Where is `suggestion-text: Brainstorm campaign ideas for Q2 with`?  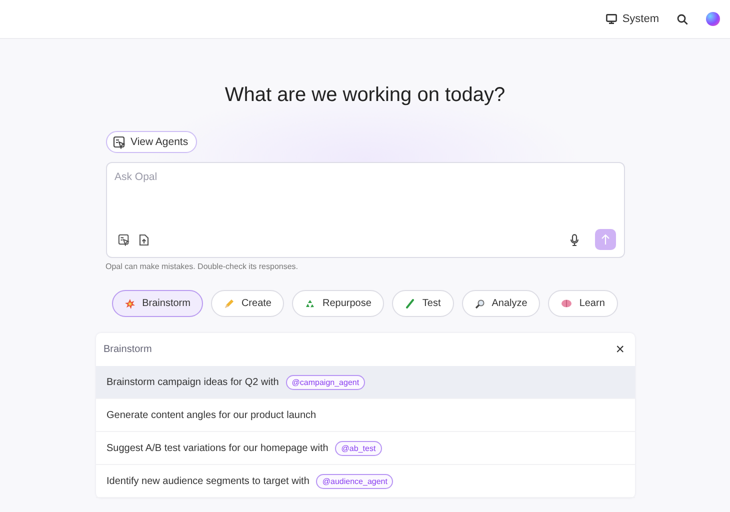
suggestion-text: Brainstorm campaign ideas for Q2 with is located at coordinates (192, 382).